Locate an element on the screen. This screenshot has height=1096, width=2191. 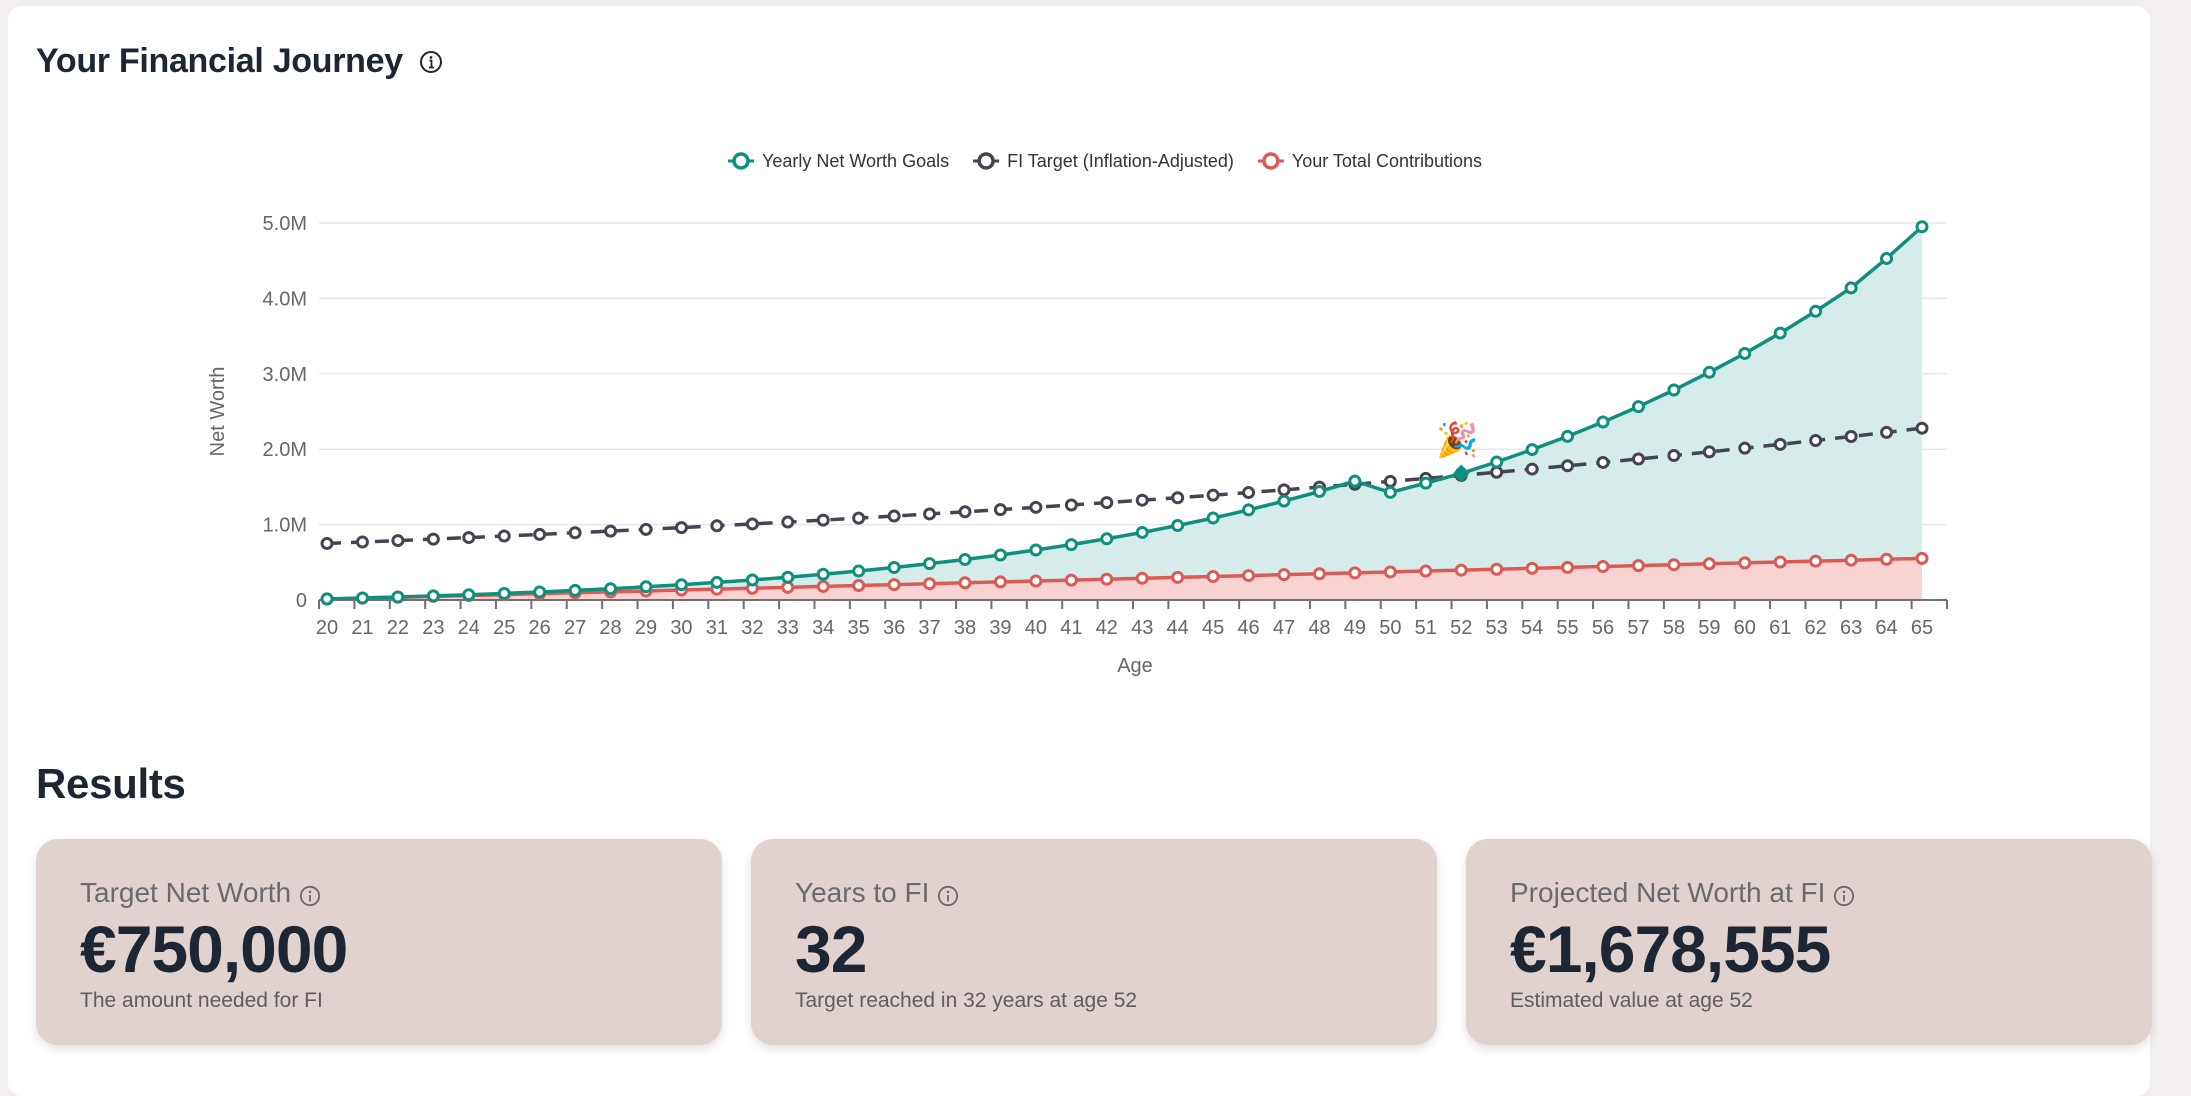
y-tick-label: 4.0M is located at coordinates (285, 299).